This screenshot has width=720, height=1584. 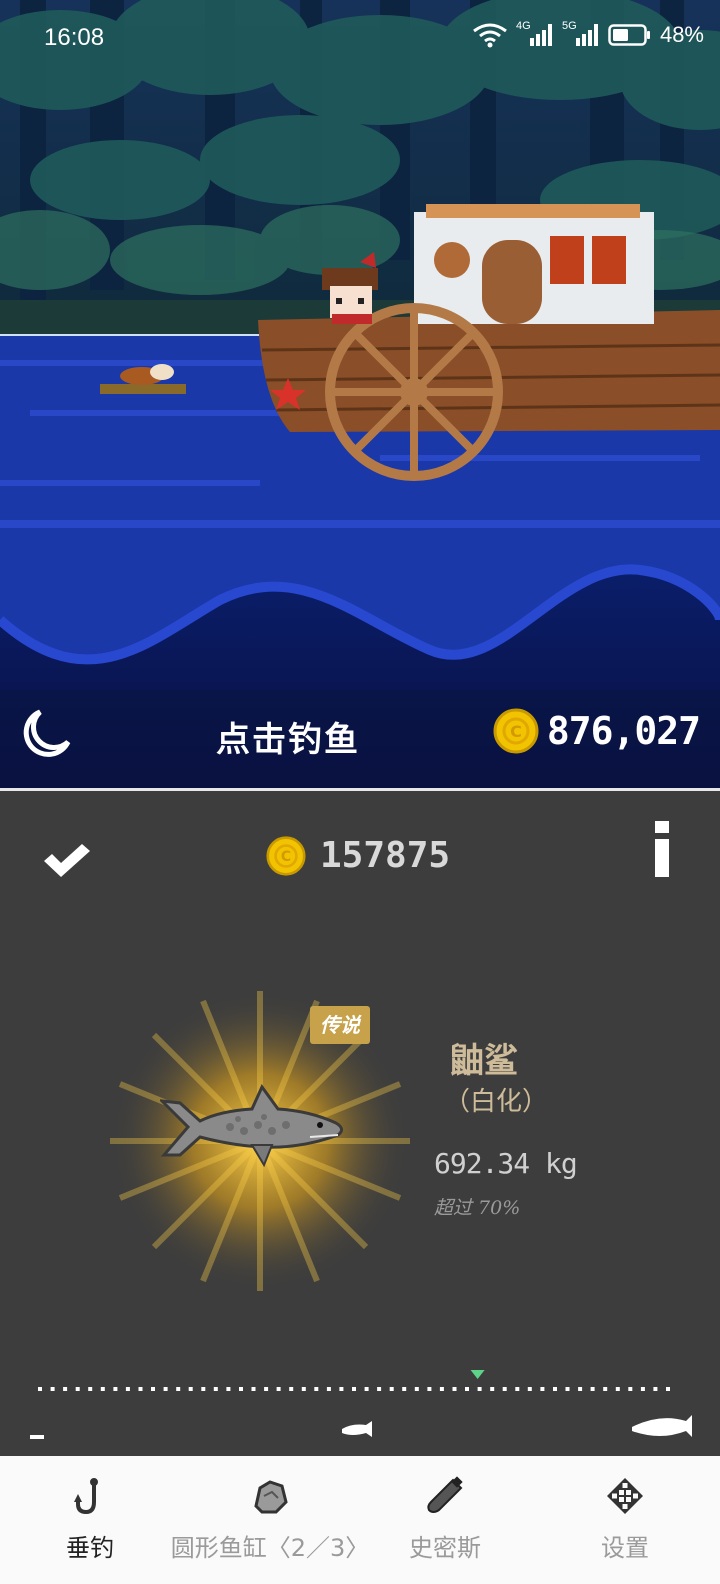 What do you see at coordinates (385, 855) in the screenshot?
I see `catch-price-value: 157875` at bounding box center [385, 855].